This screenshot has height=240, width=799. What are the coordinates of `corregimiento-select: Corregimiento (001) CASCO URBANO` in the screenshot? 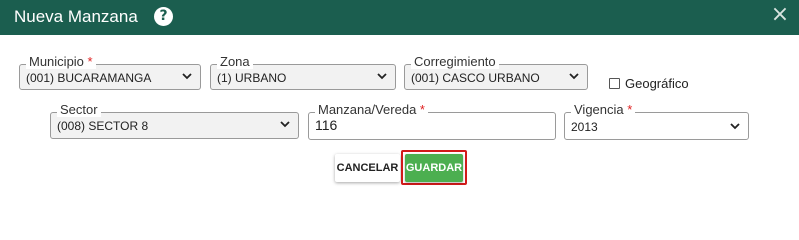 It's located at (496, 72).